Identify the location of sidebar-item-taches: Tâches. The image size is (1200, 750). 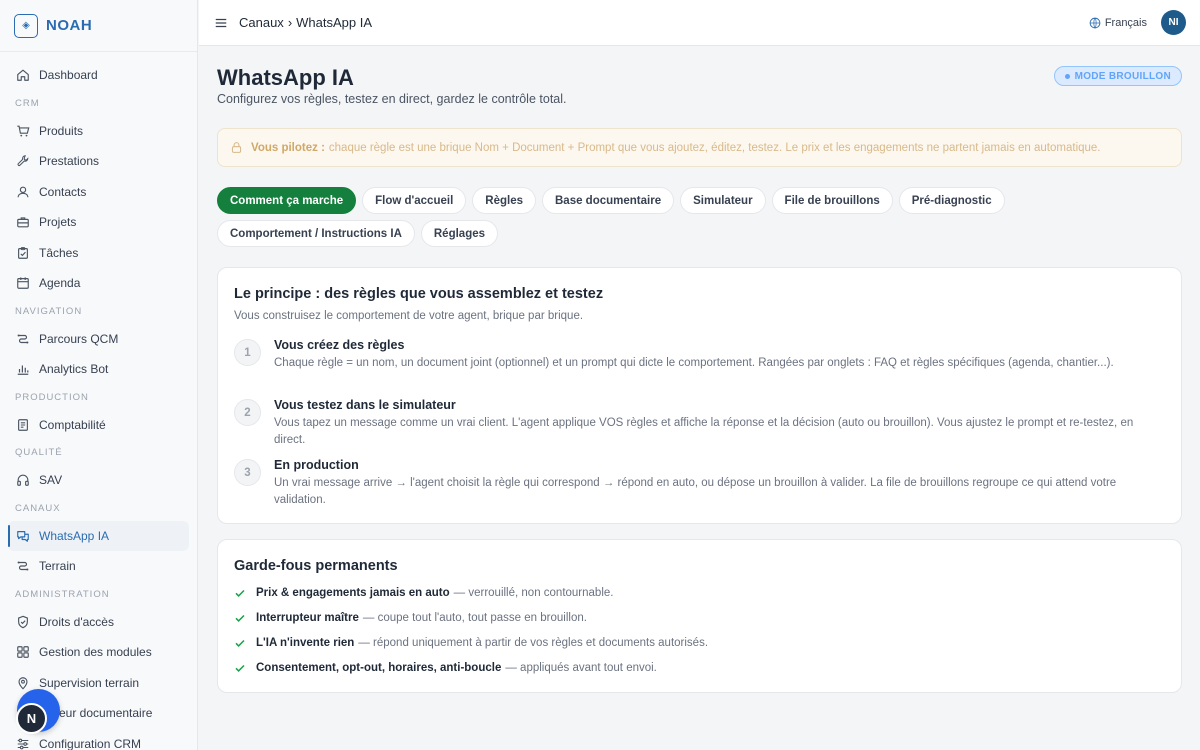
(98, 253).